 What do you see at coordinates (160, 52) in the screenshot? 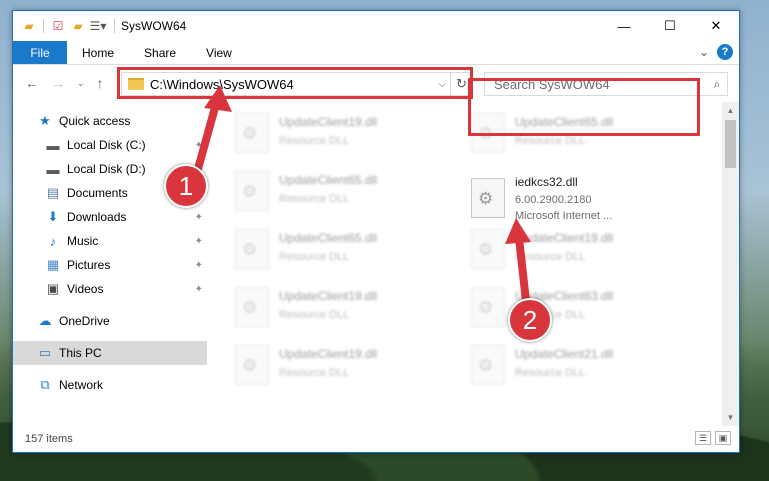
I see `tab-share: Share` at bounding box center [160, 52].